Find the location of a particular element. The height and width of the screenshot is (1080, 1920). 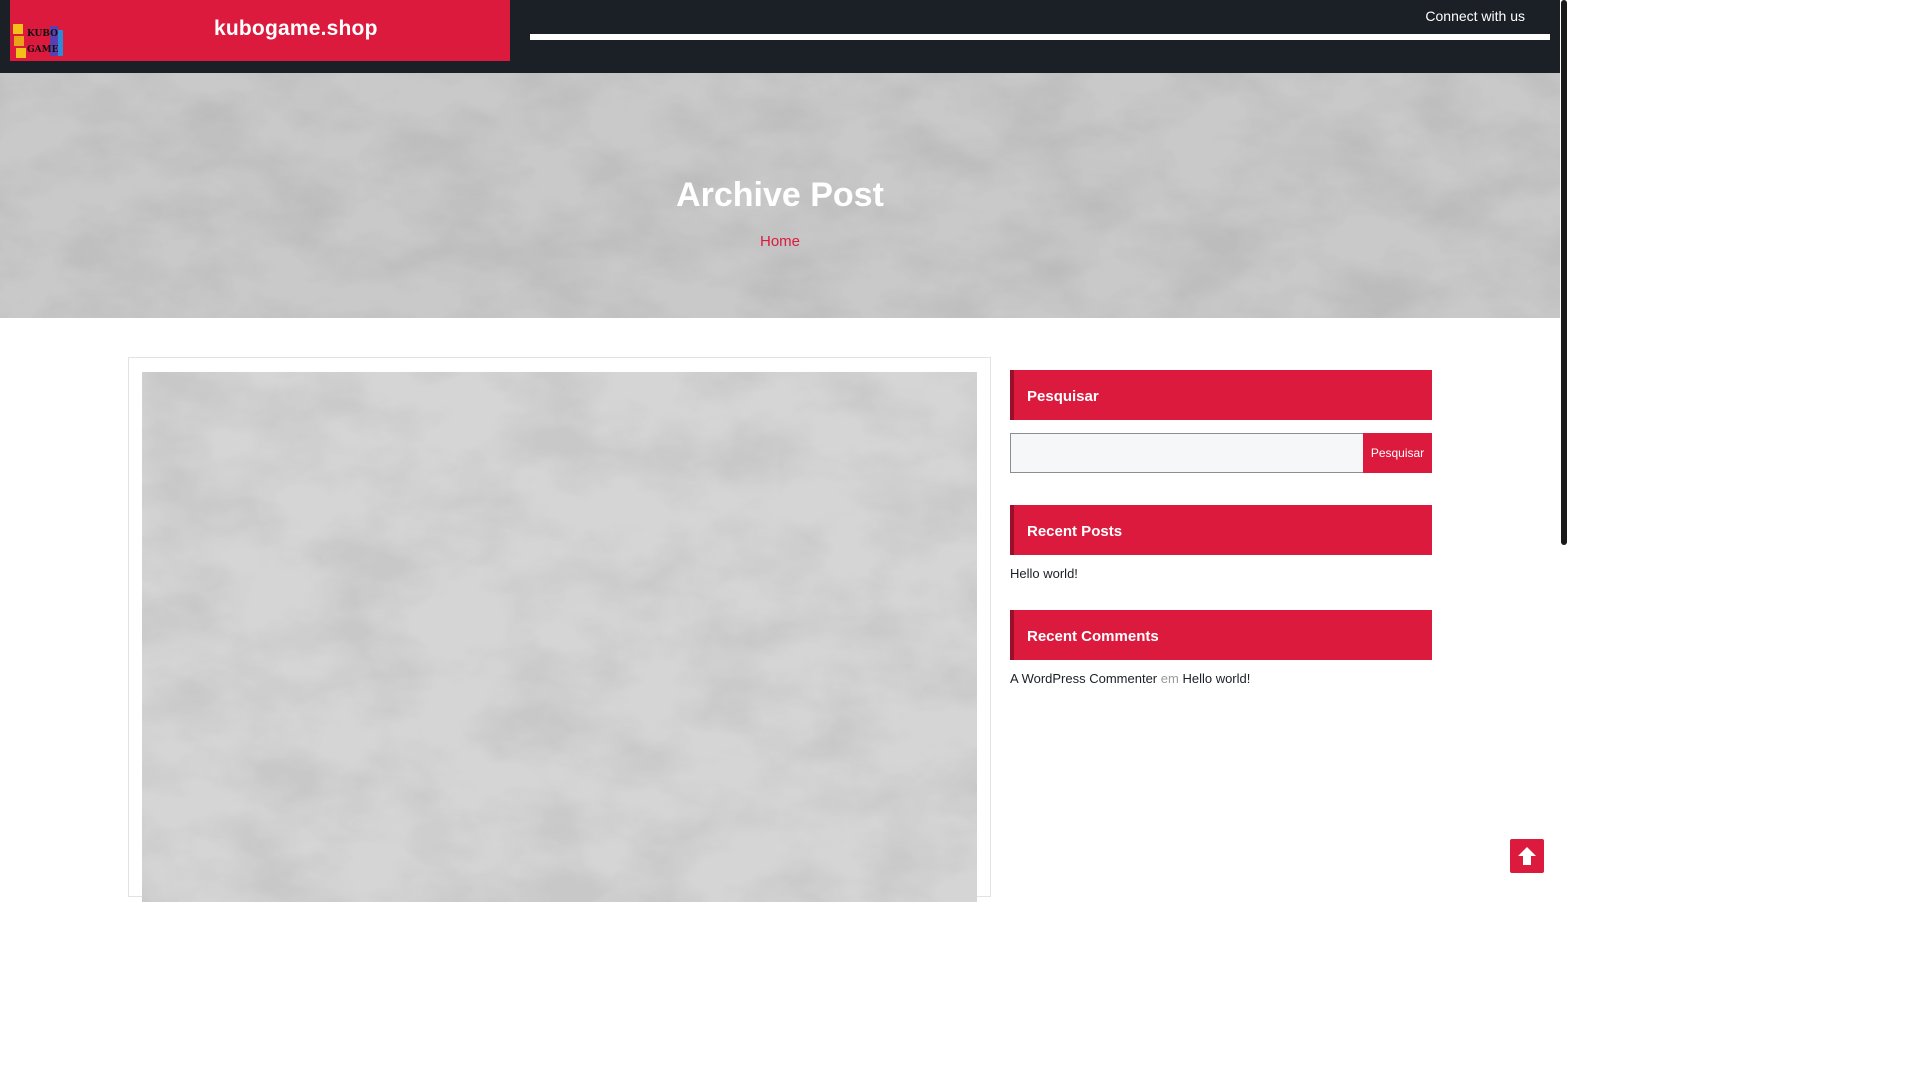

page-title: Archive Post is located at coordinates (780, 195).